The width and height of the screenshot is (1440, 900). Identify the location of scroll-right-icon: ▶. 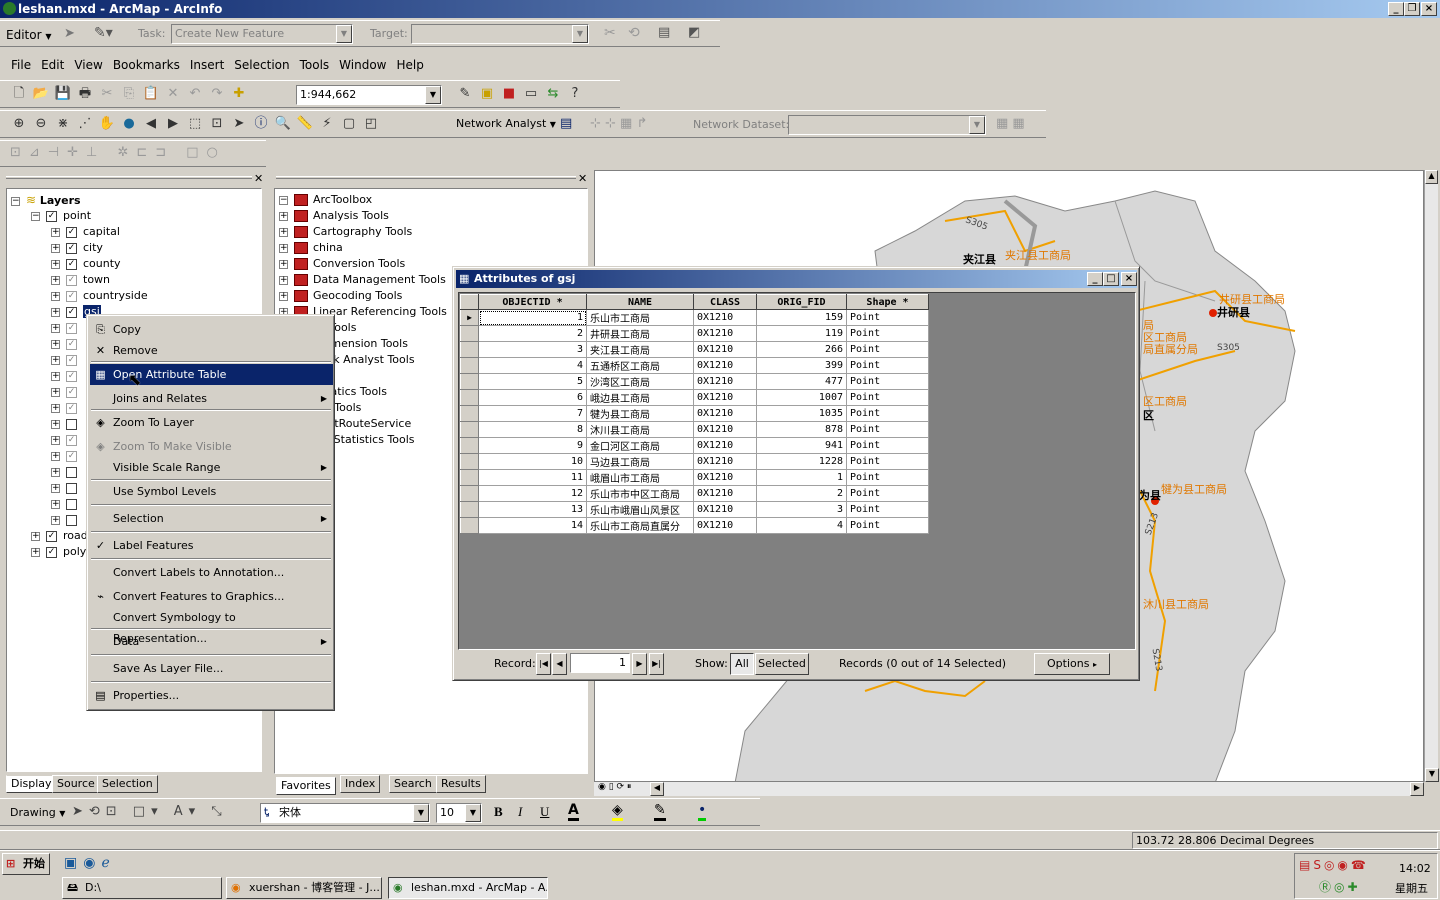
(1417, 789).